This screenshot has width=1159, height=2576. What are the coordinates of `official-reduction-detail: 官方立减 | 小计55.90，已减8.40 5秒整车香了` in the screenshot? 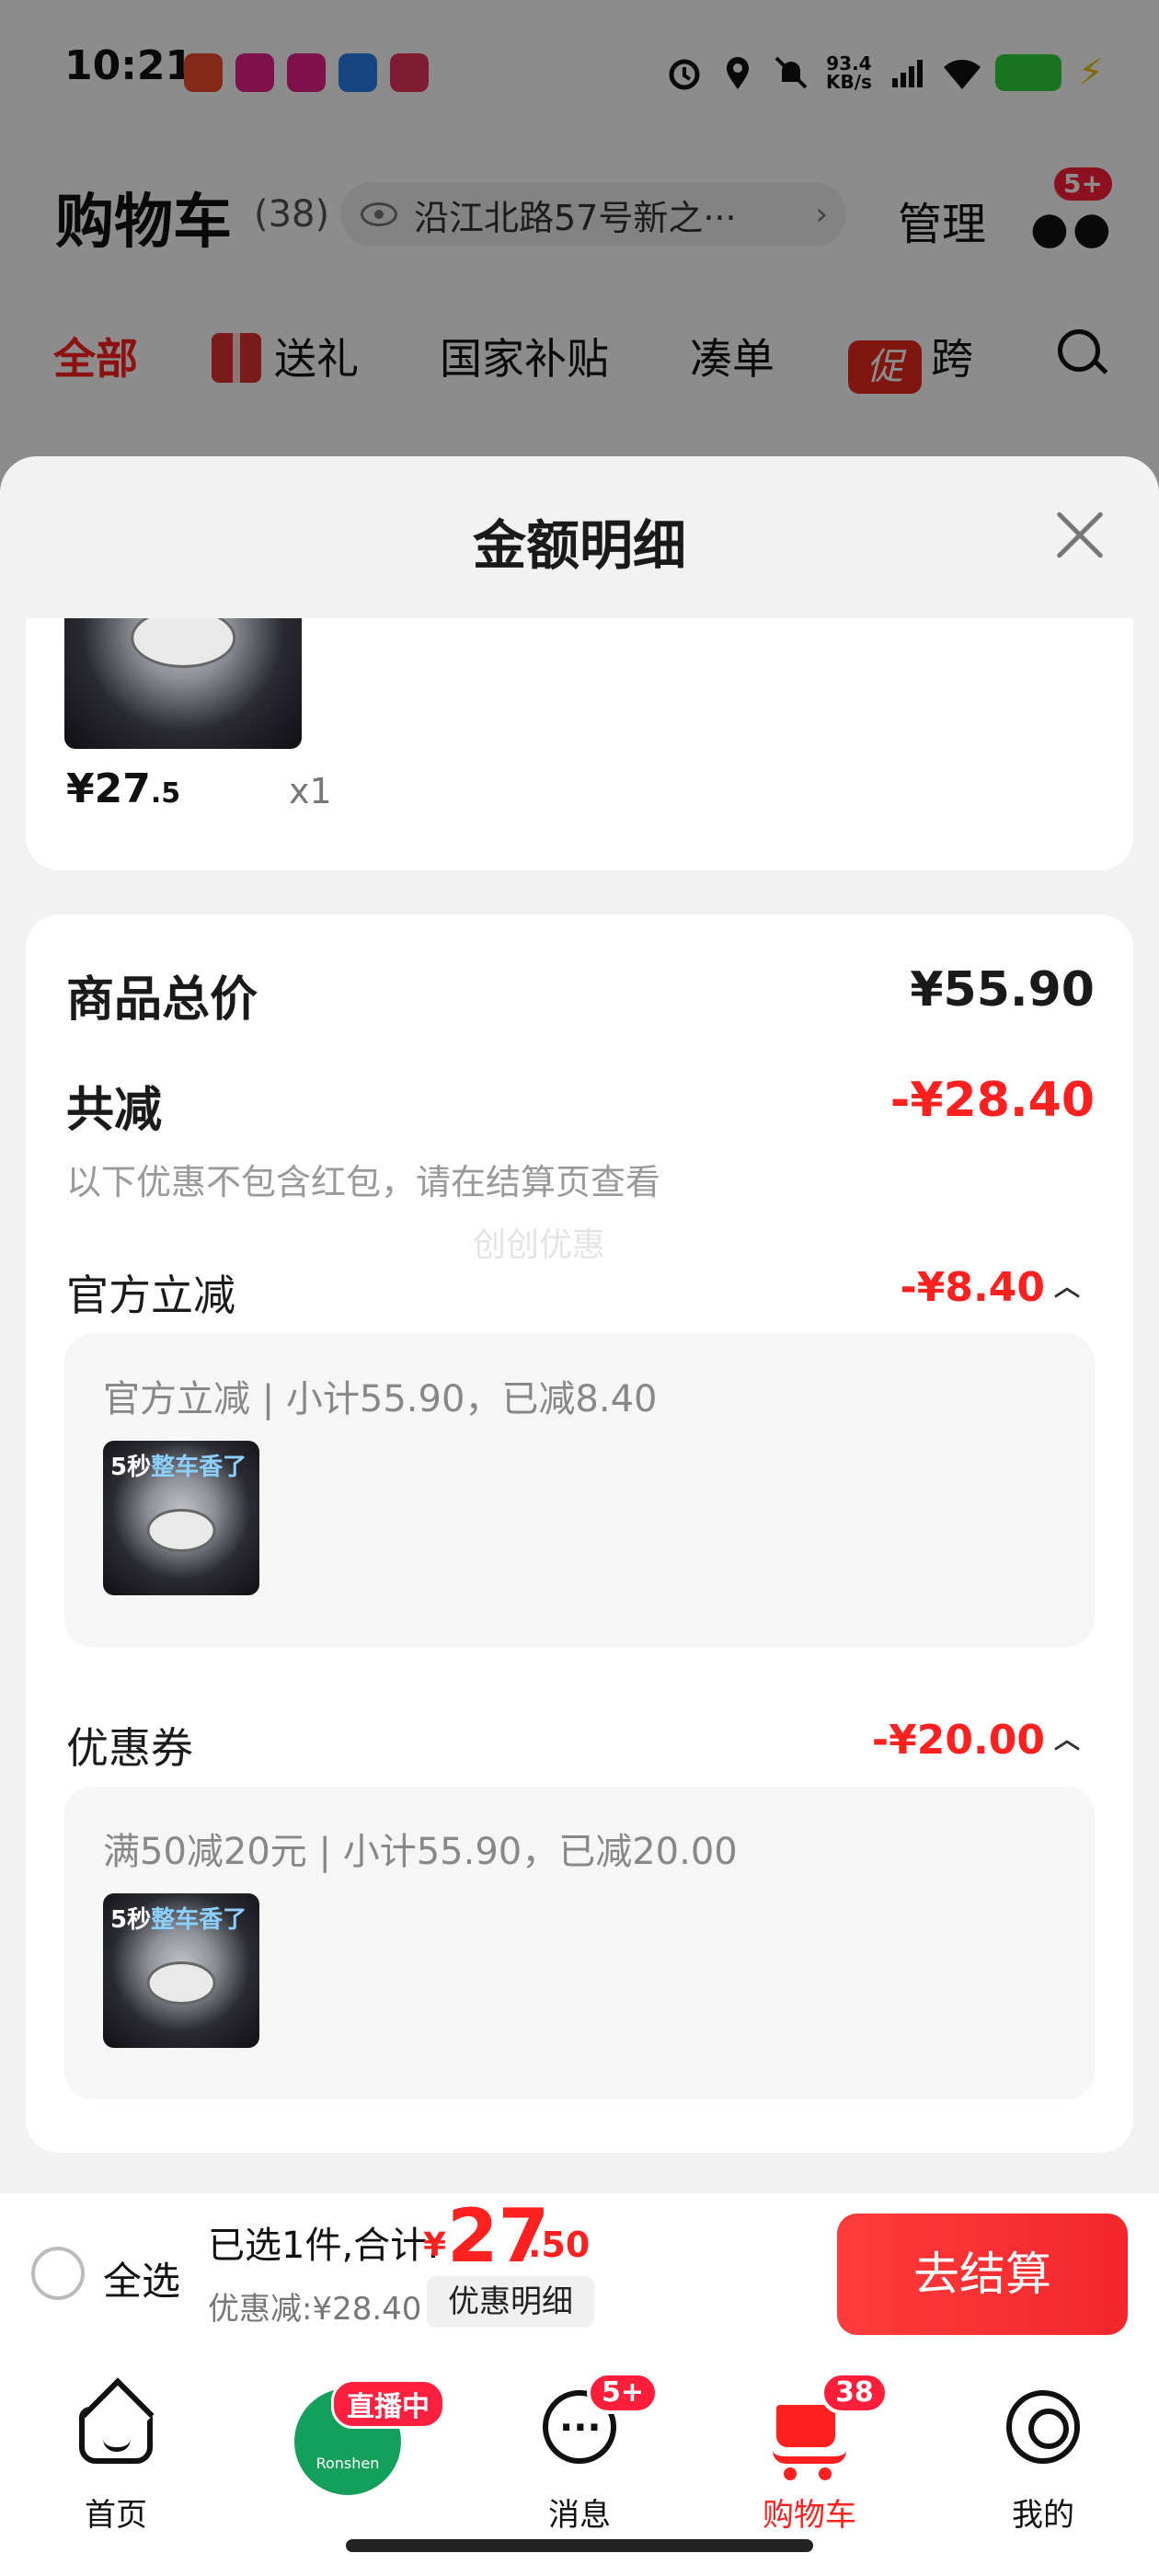 It's located at (579, 1490).